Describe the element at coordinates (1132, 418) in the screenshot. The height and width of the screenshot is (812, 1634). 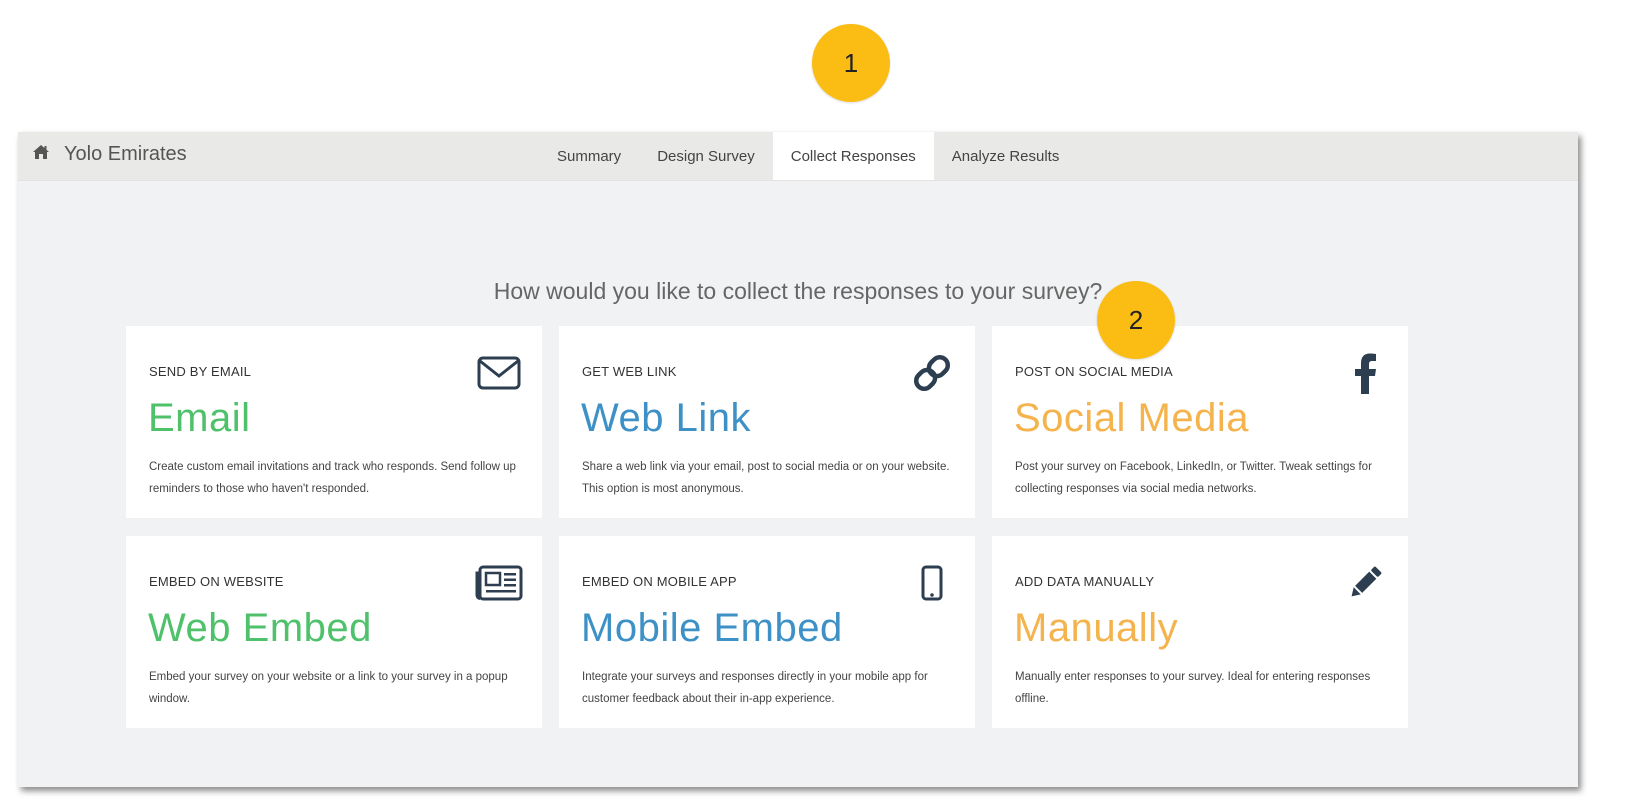
I see `card-title: Social Media` at that location.